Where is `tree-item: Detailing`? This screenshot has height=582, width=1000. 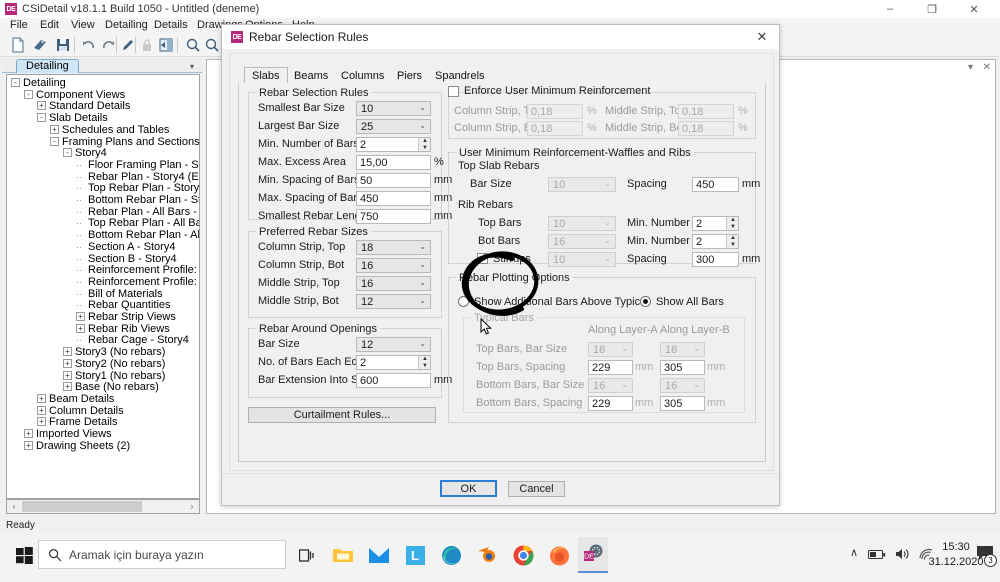 tree-item: Detailing is located at coordinates (44, 83).